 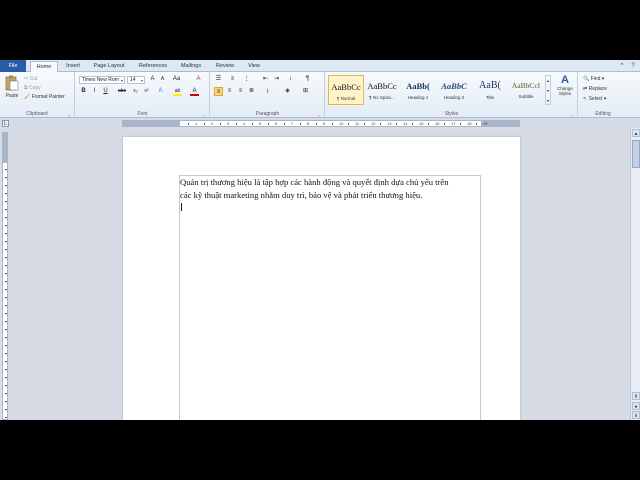 What do you see at coordinates (5, 123) in the screenshot?
I see `tab-selector-button: L` at bounding box center [5, 123].